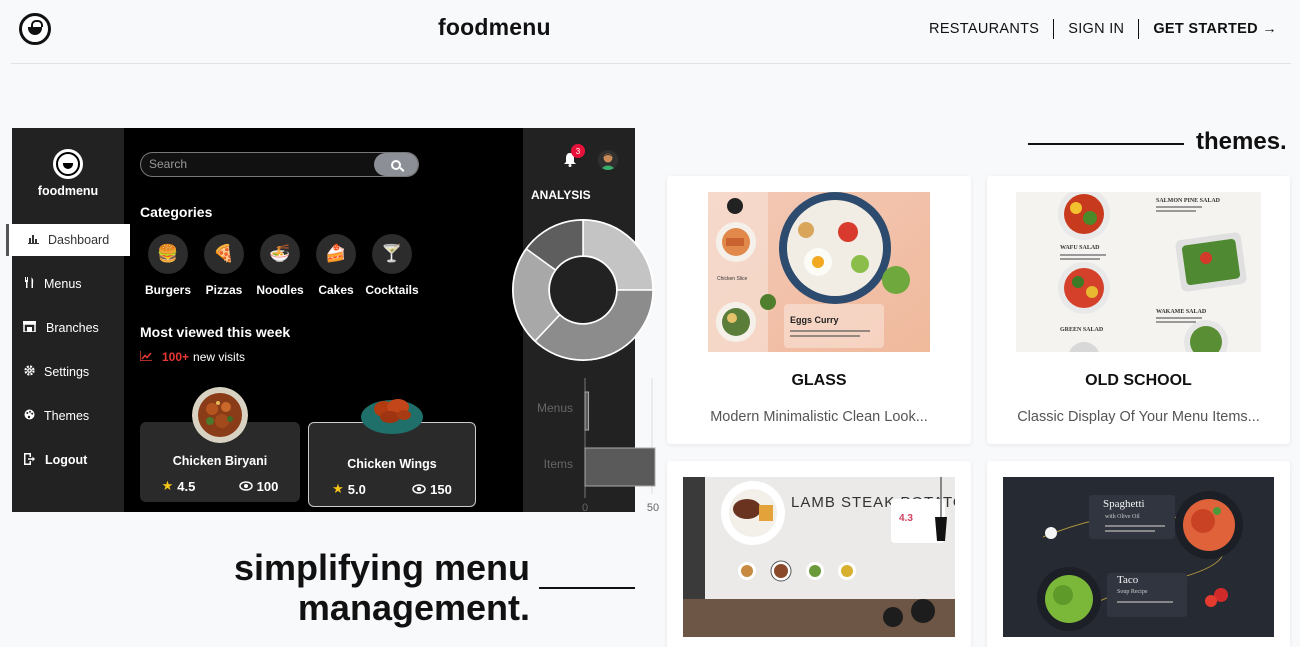 The image size is (1300, 647). I want to click on category-cakes: 🍰 Cakes, so click(336, 265).